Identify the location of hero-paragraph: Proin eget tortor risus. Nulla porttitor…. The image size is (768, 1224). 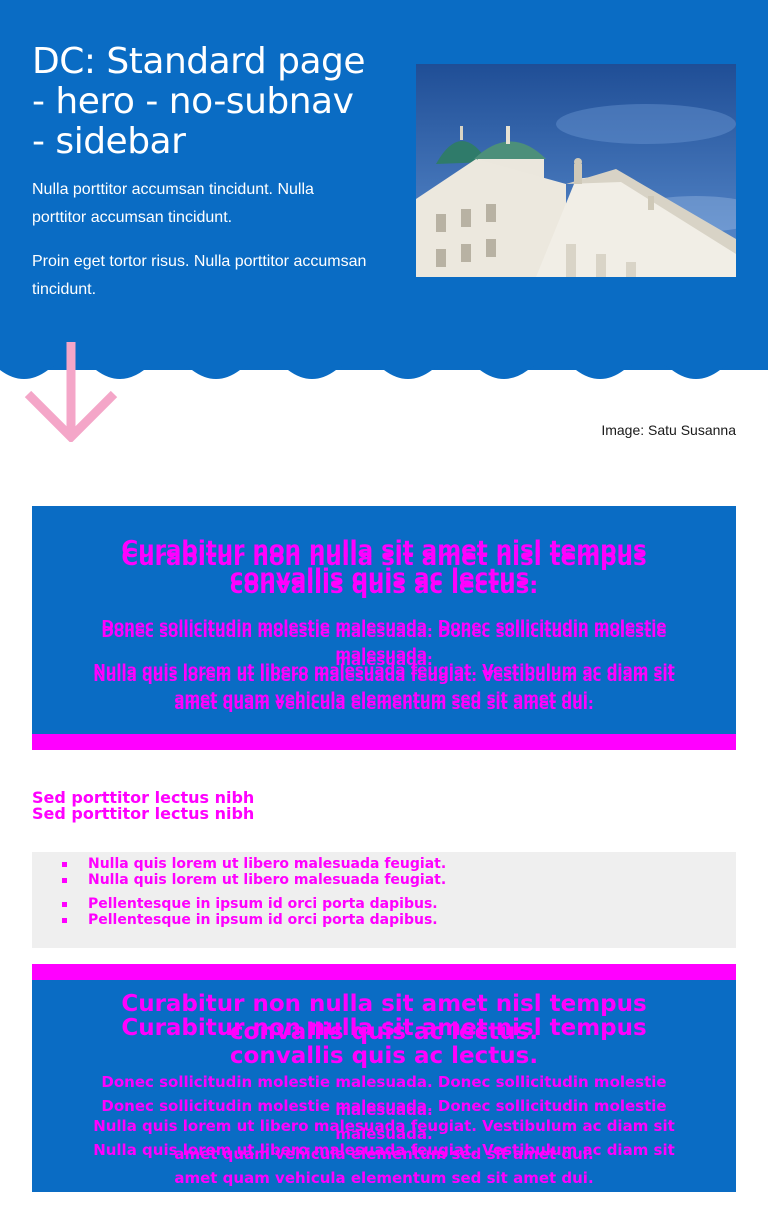
(199, 275).